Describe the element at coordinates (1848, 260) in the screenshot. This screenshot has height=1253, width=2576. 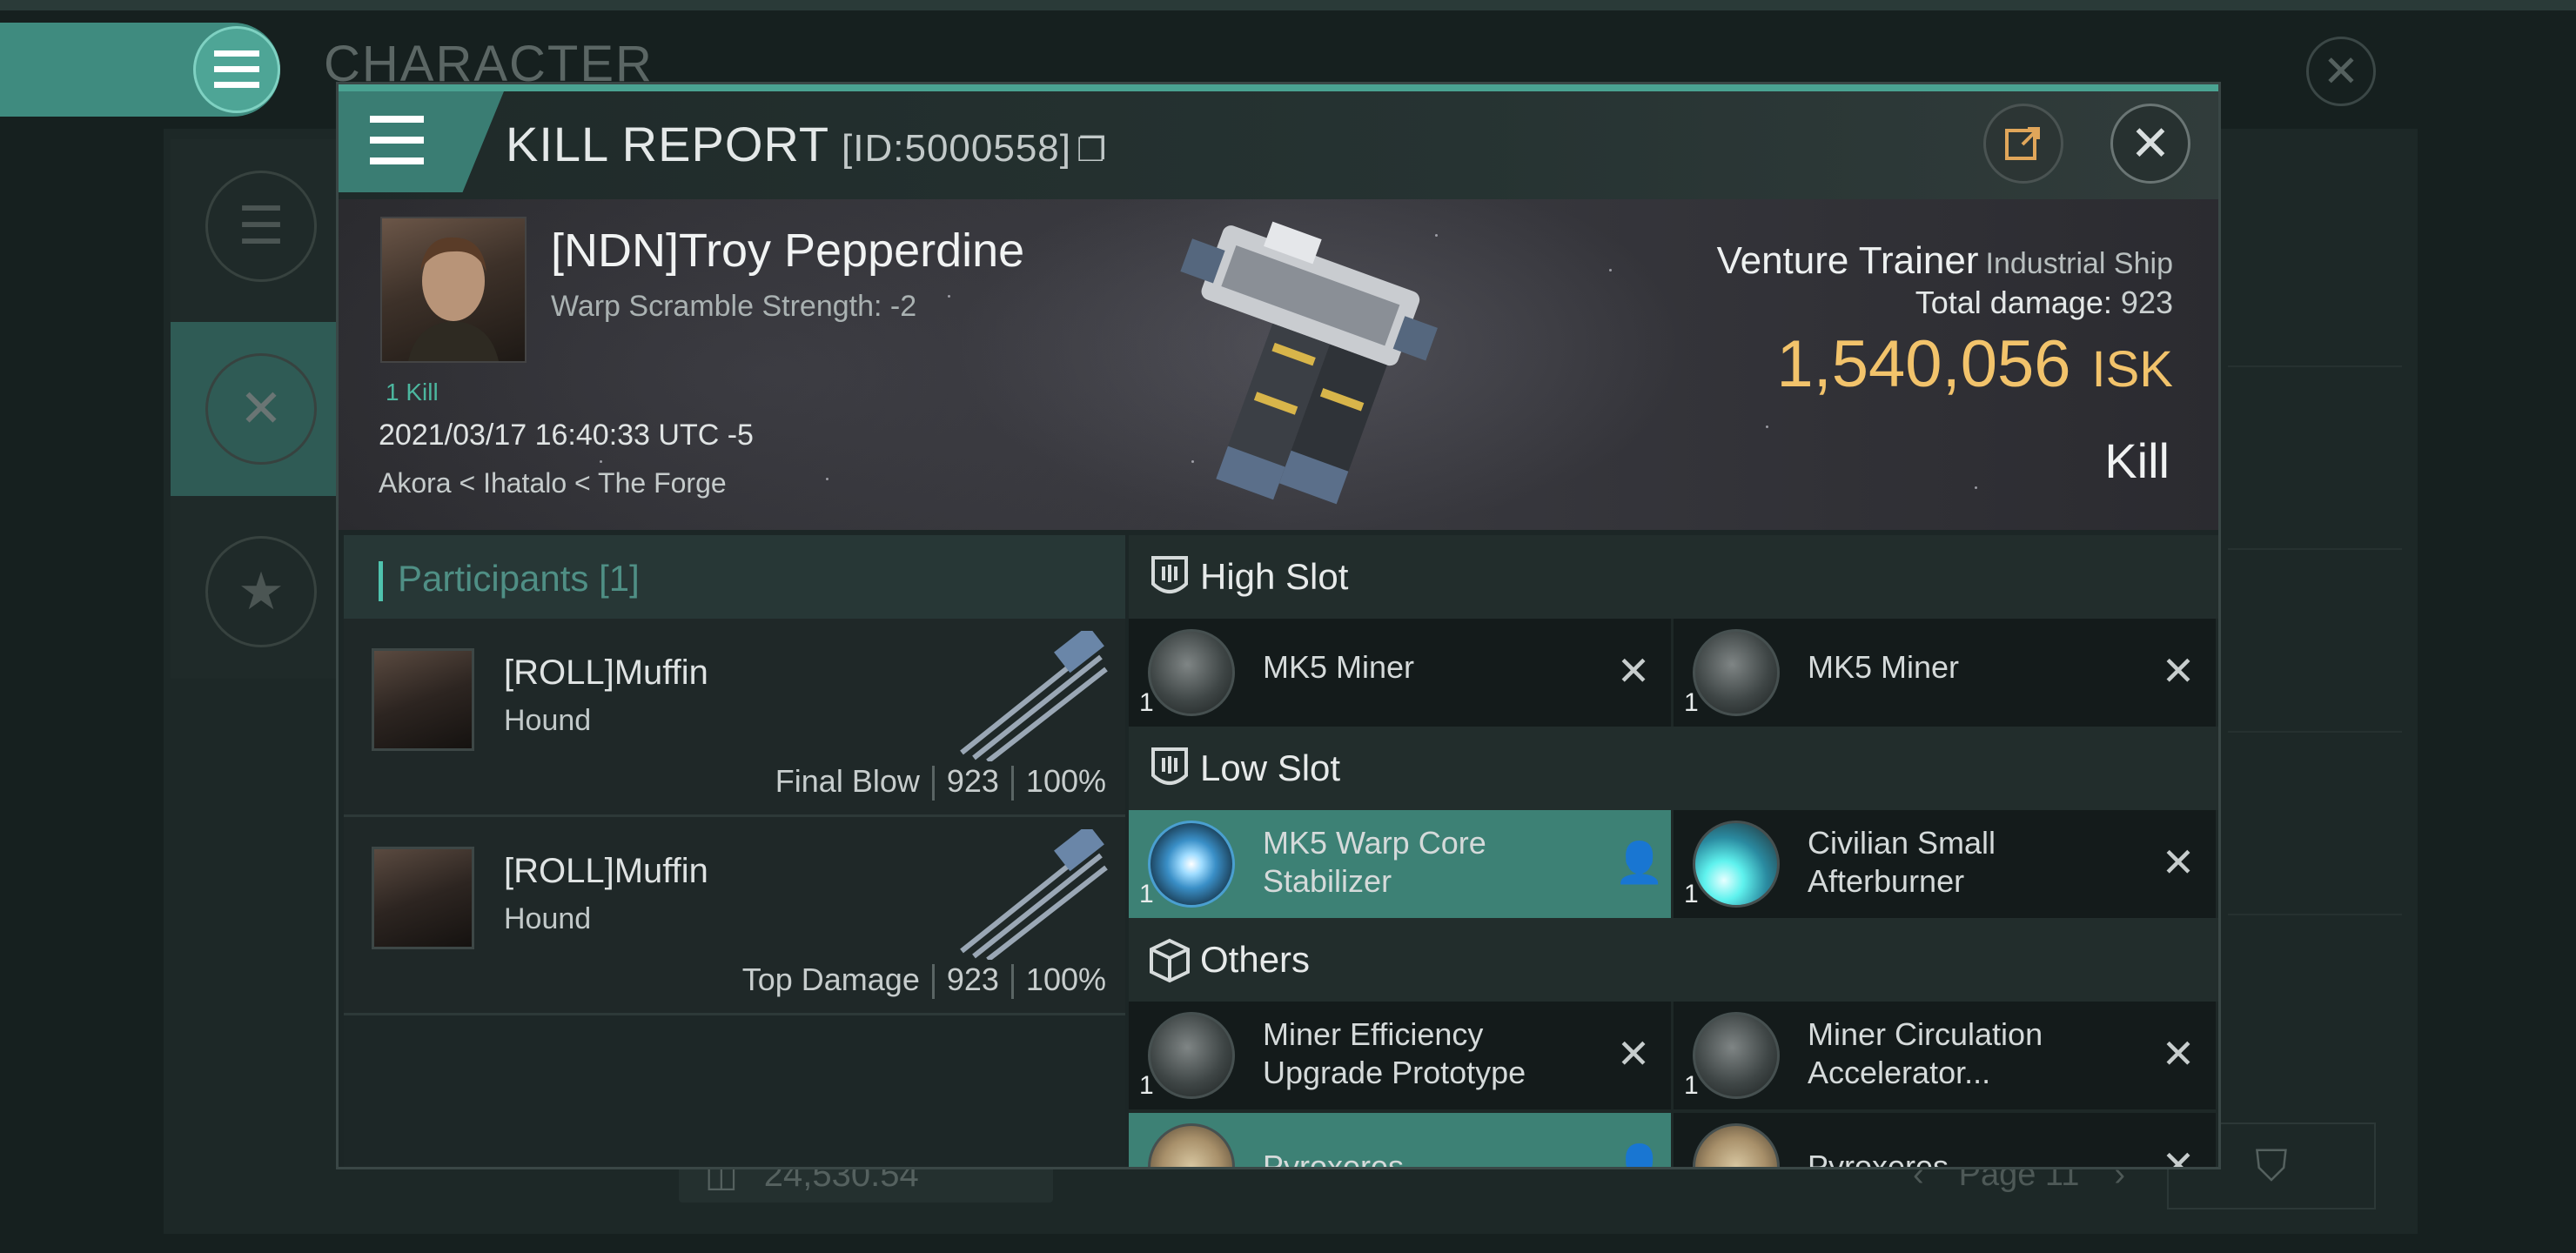
I see `ship-name-text: Venture Trainer` at that location.